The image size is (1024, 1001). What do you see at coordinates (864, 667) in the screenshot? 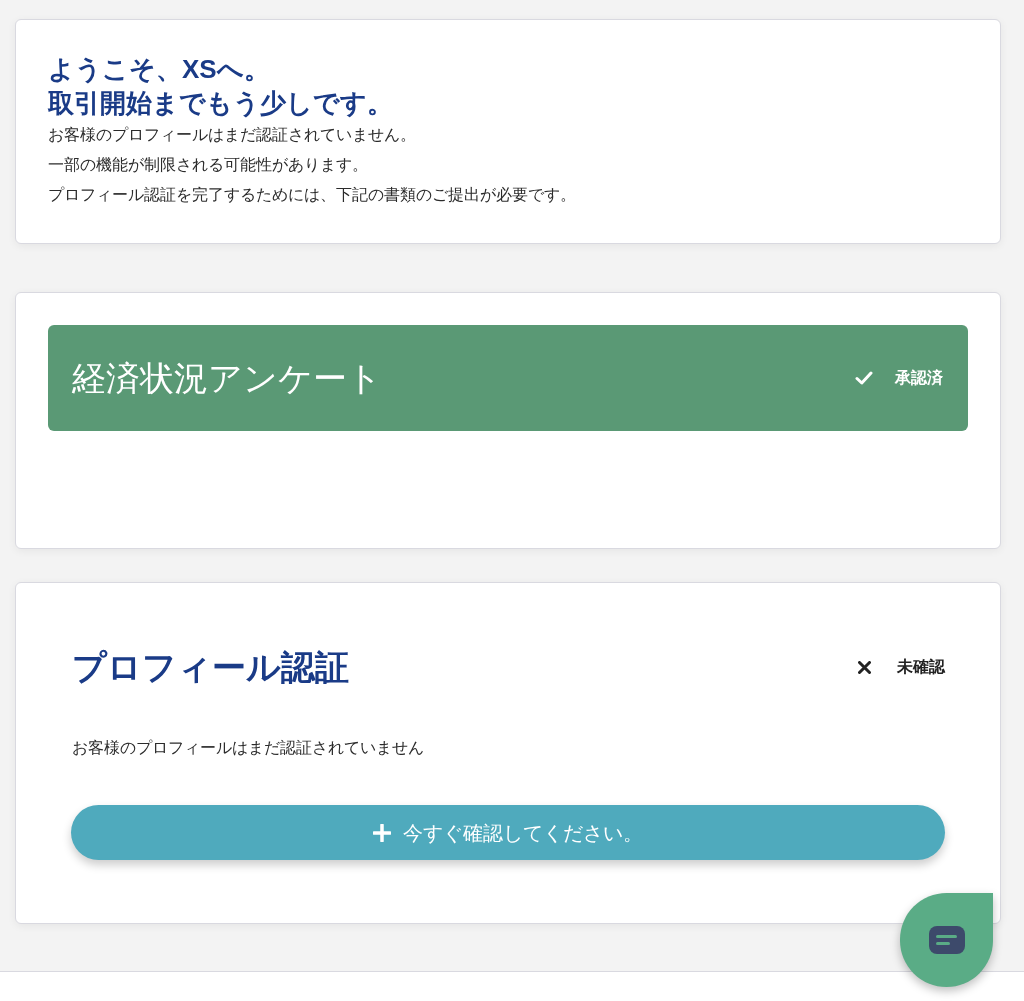
I see `close-icon` at bounding box center [864, 667].